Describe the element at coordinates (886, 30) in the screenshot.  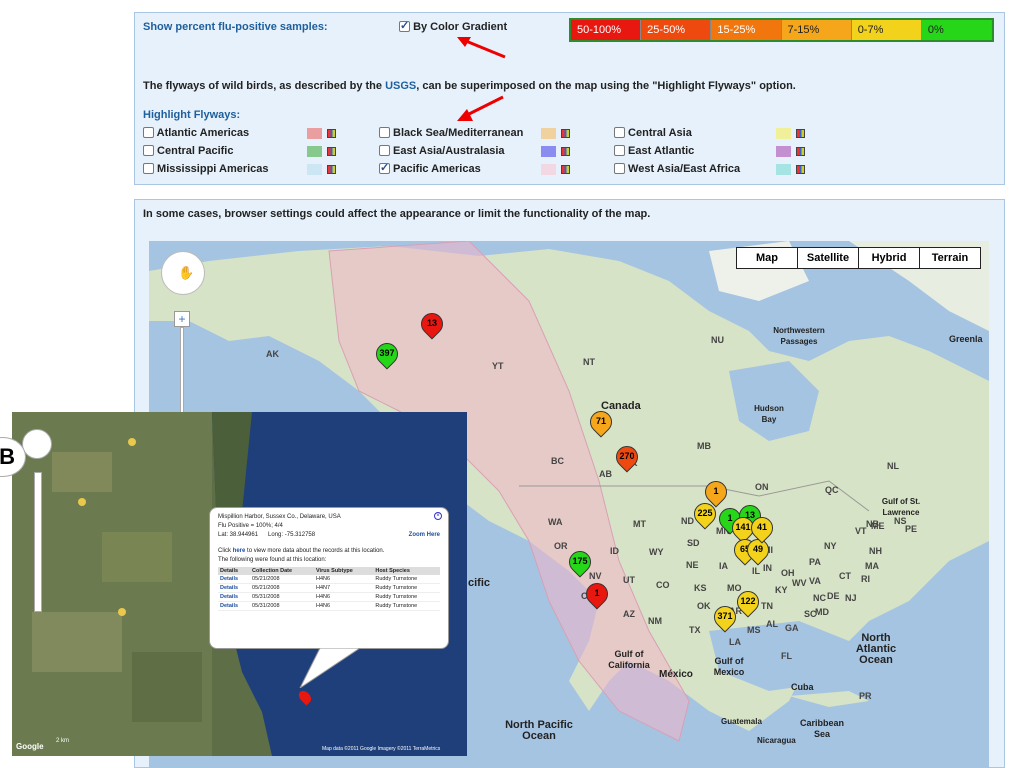
I see `legend-segment: 0-7%` at that location.